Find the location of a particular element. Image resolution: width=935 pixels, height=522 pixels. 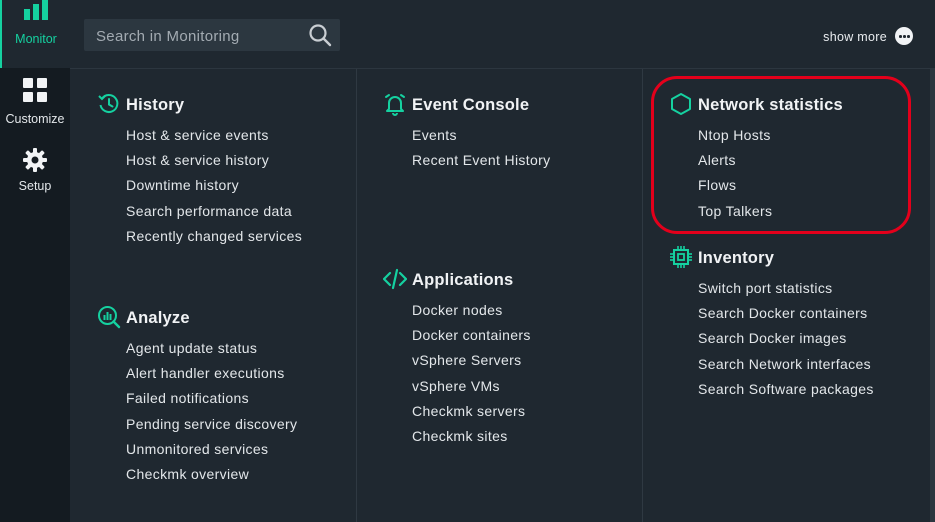

topic-inventory-header: Inventory is located at coordinates (785, 259).